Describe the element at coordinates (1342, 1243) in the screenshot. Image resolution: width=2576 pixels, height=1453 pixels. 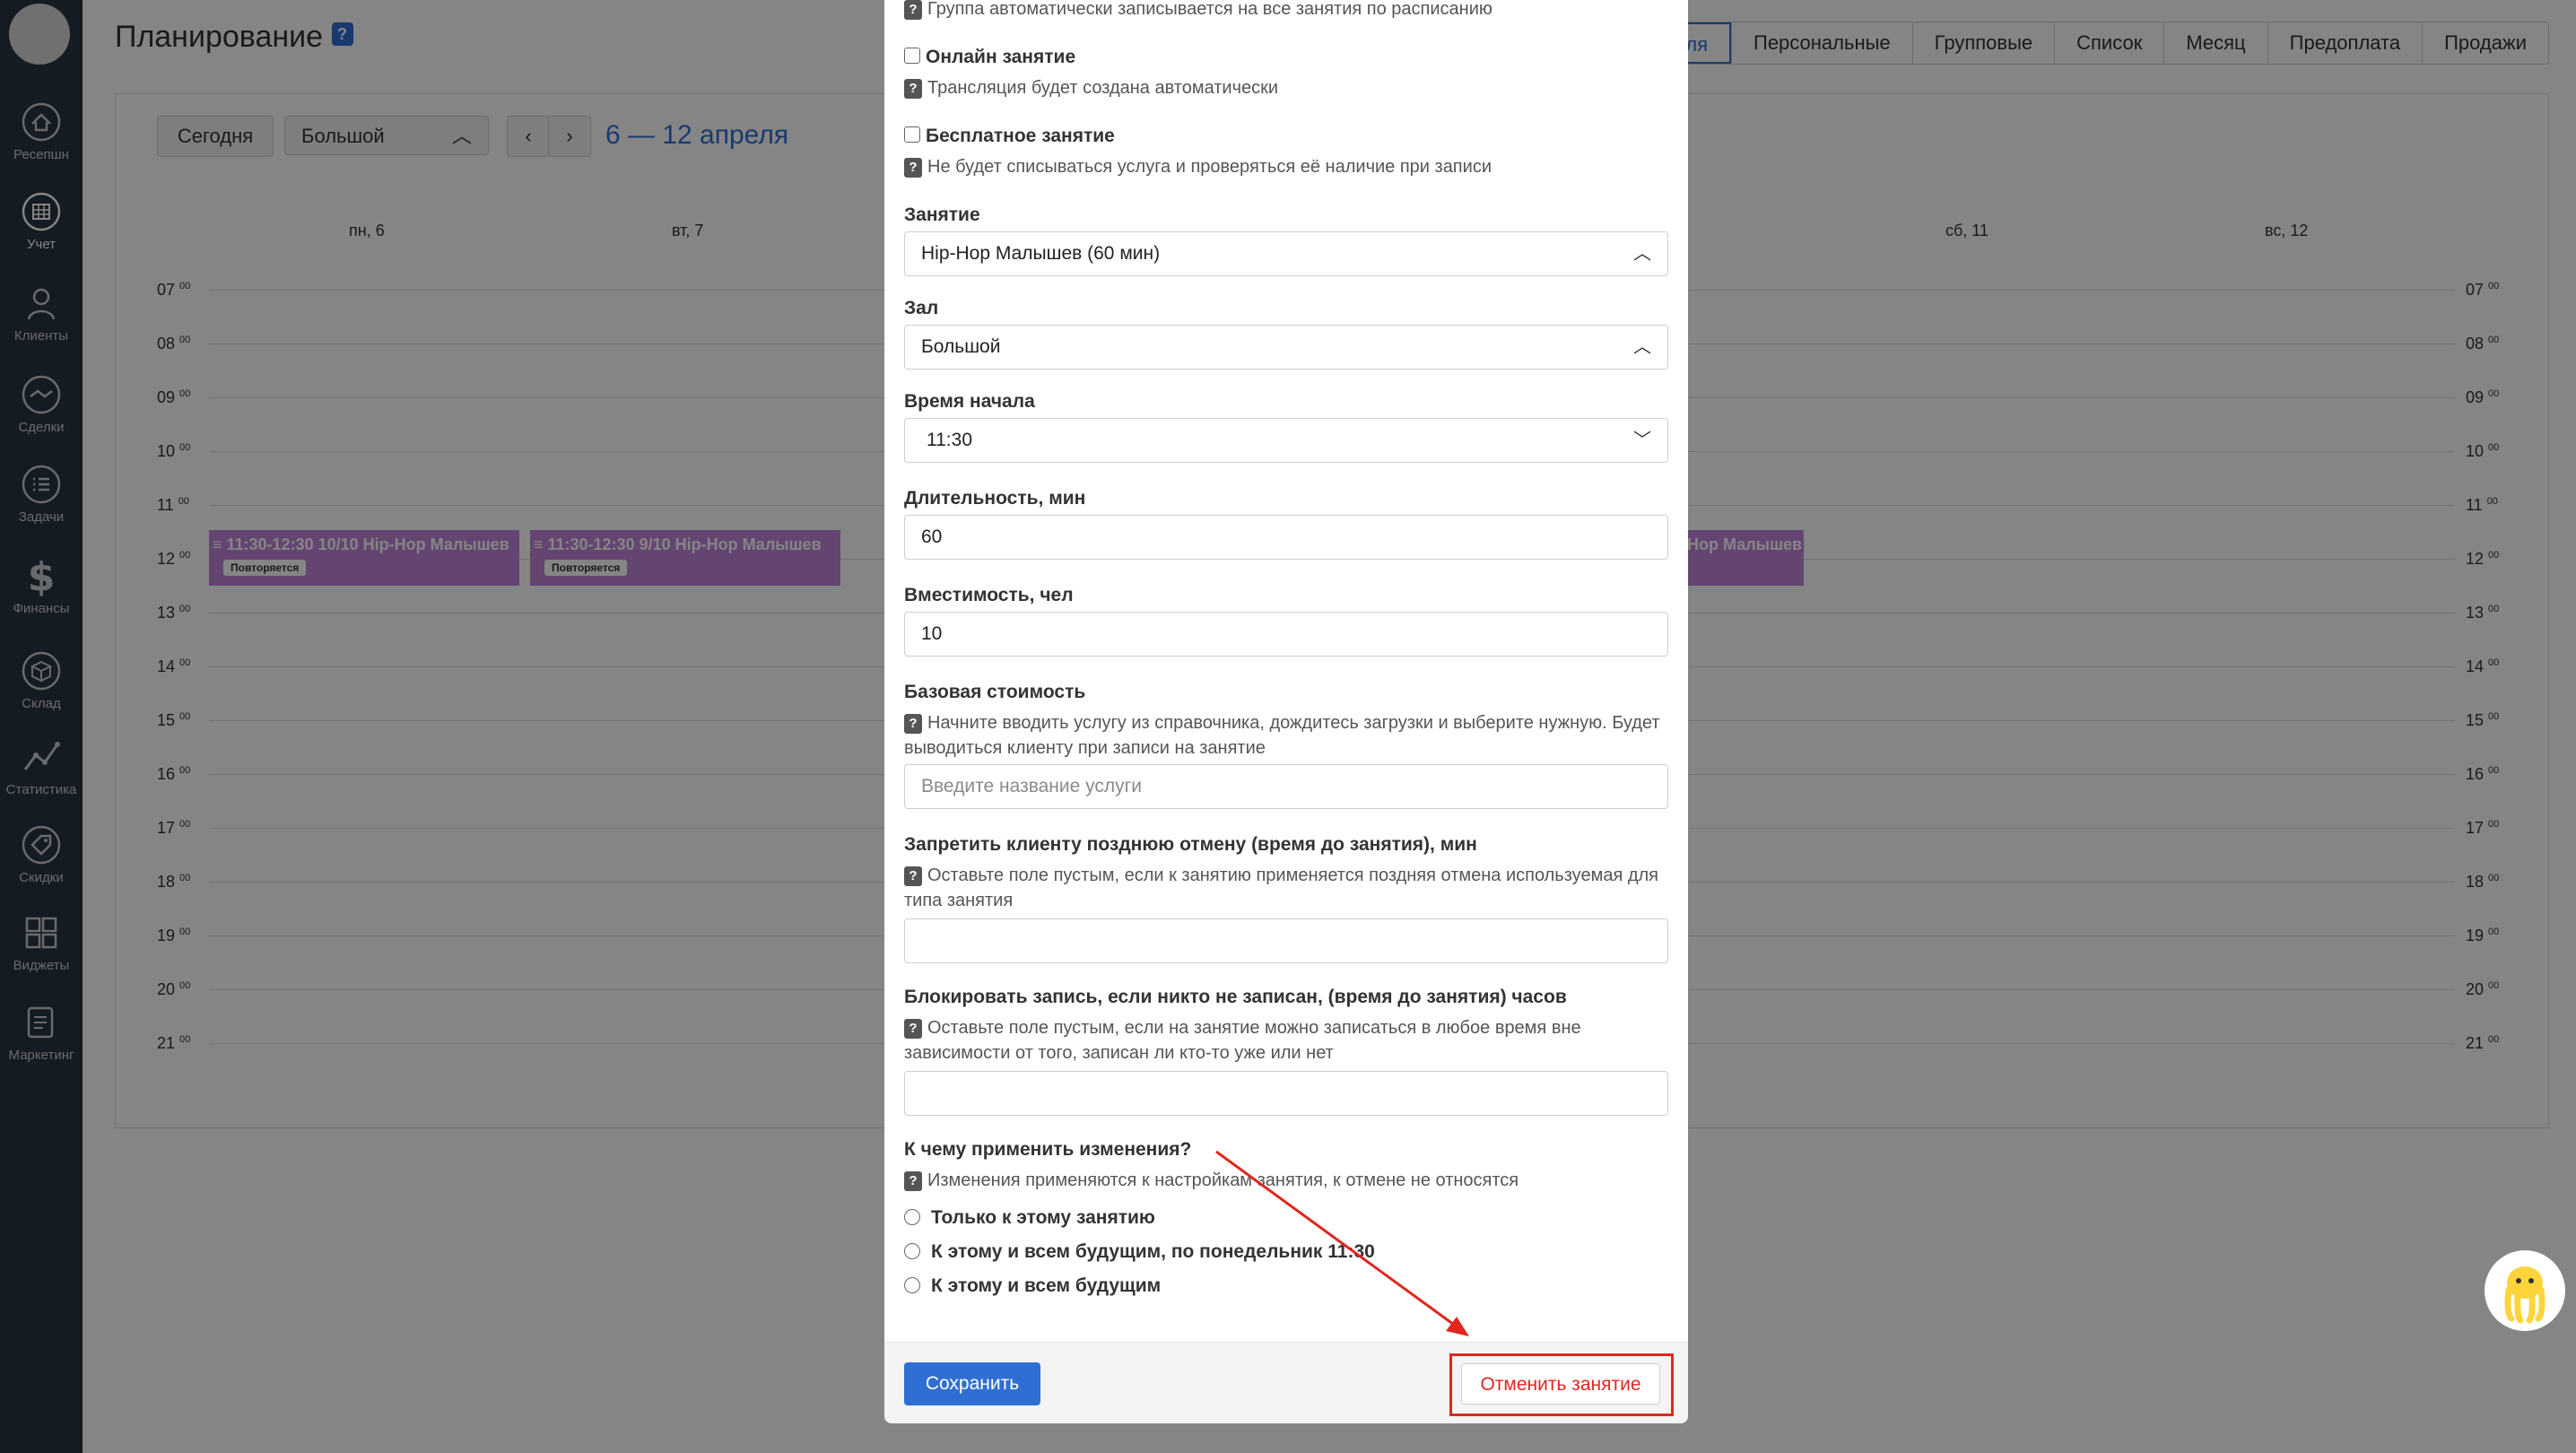
I see `annotation-arrow-icon` at that location.